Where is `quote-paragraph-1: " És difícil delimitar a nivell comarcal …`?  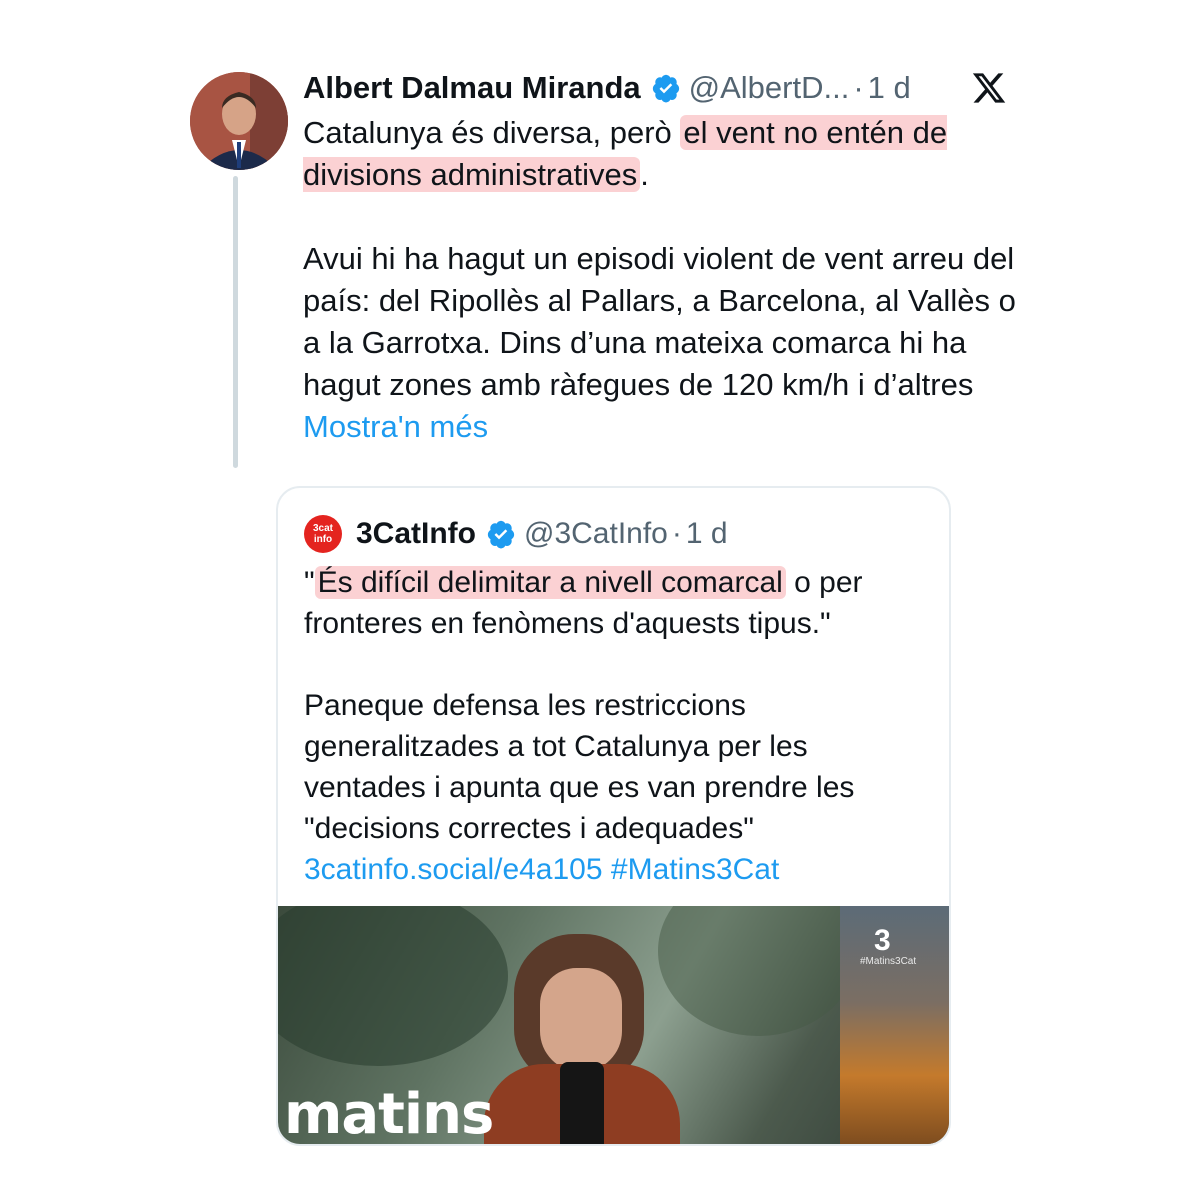
quote-paragraph-1: " És difícil delimitar a nivell comarcal … is located at coordinates (619, 603).